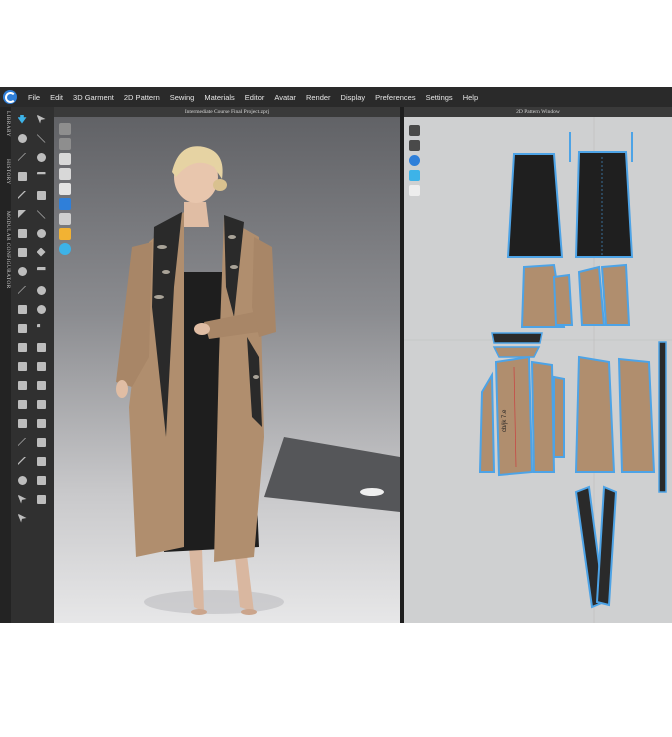 The width and height of the screenshot is (672, 737). Describe the element at coordinates (41, 233) in the screenshot. I see `texture-icon` at that location.